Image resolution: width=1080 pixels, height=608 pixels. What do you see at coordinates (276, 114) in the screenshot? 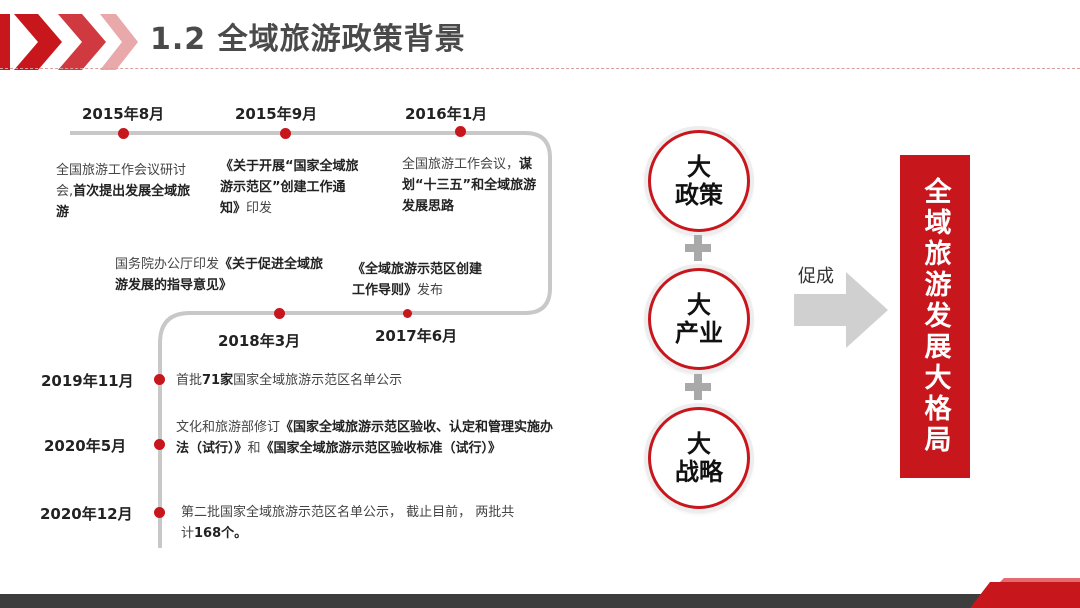
I see `timeline-date-2015-09: 2015年9月` at bounding box center [276, 114].